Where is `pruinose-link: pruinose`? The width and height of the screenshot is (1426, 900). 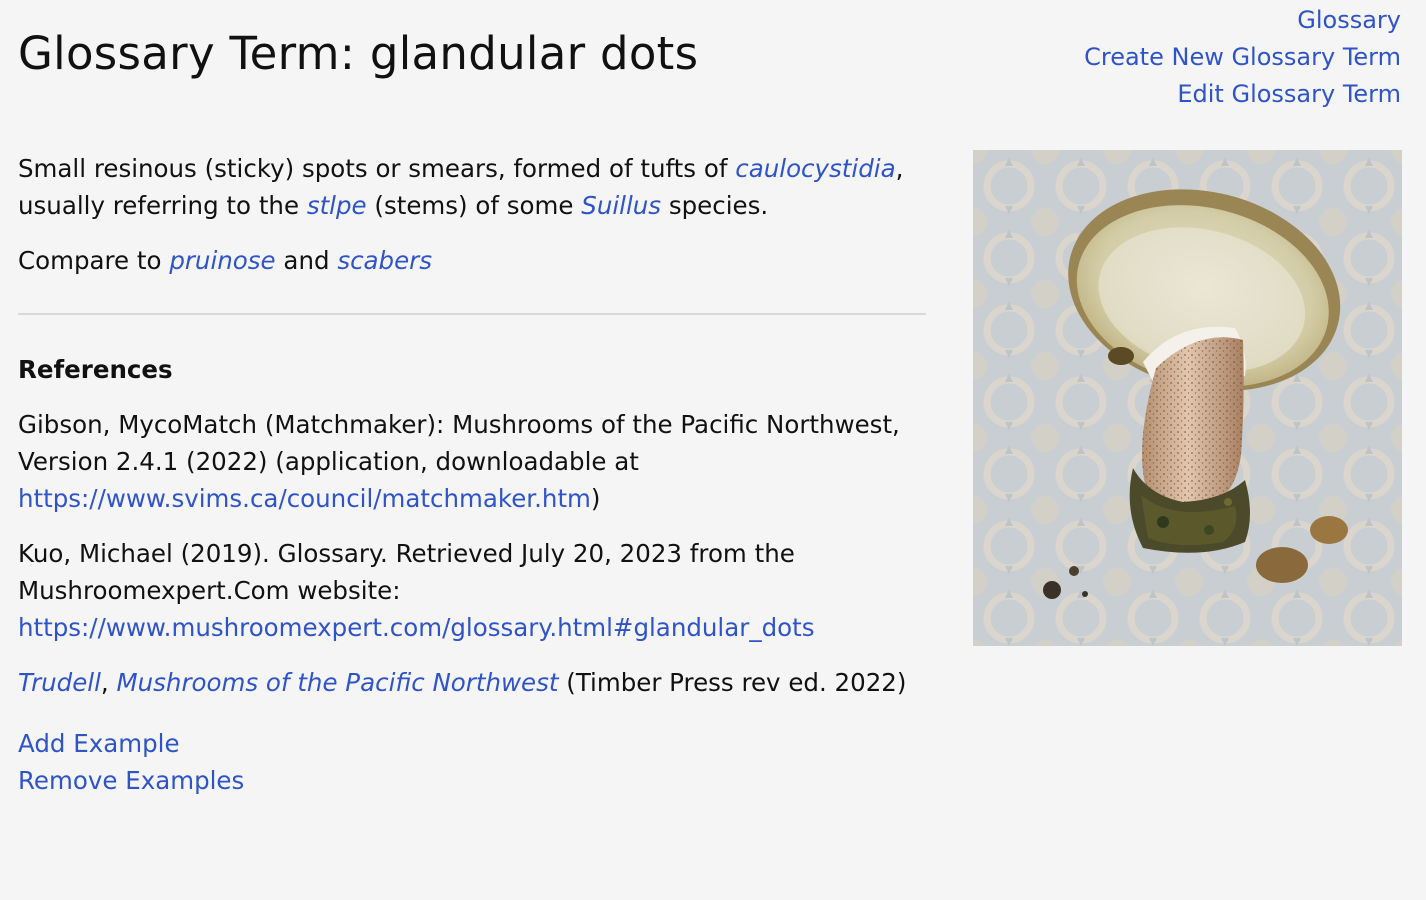
pruinose-link: pruinose is located at coordinates (222, 260).